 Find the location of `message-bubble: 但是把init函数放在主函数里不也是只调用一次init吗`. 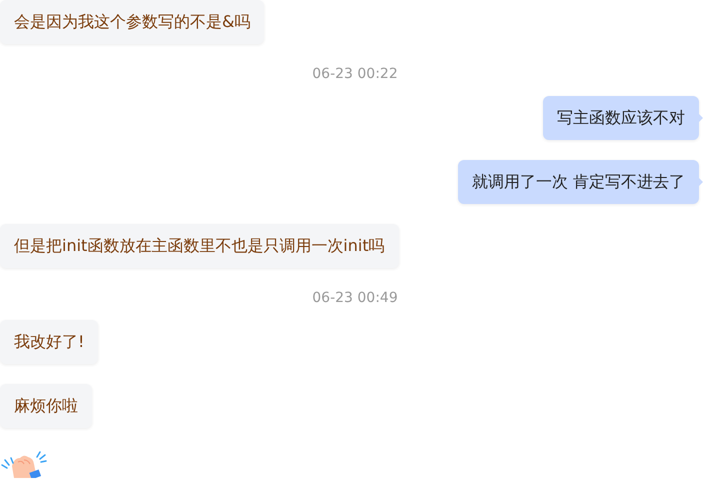

message-bubble: 但是把init函数放在主函数里不也是只调用一次init吗 is located at coordinates (199, 246).